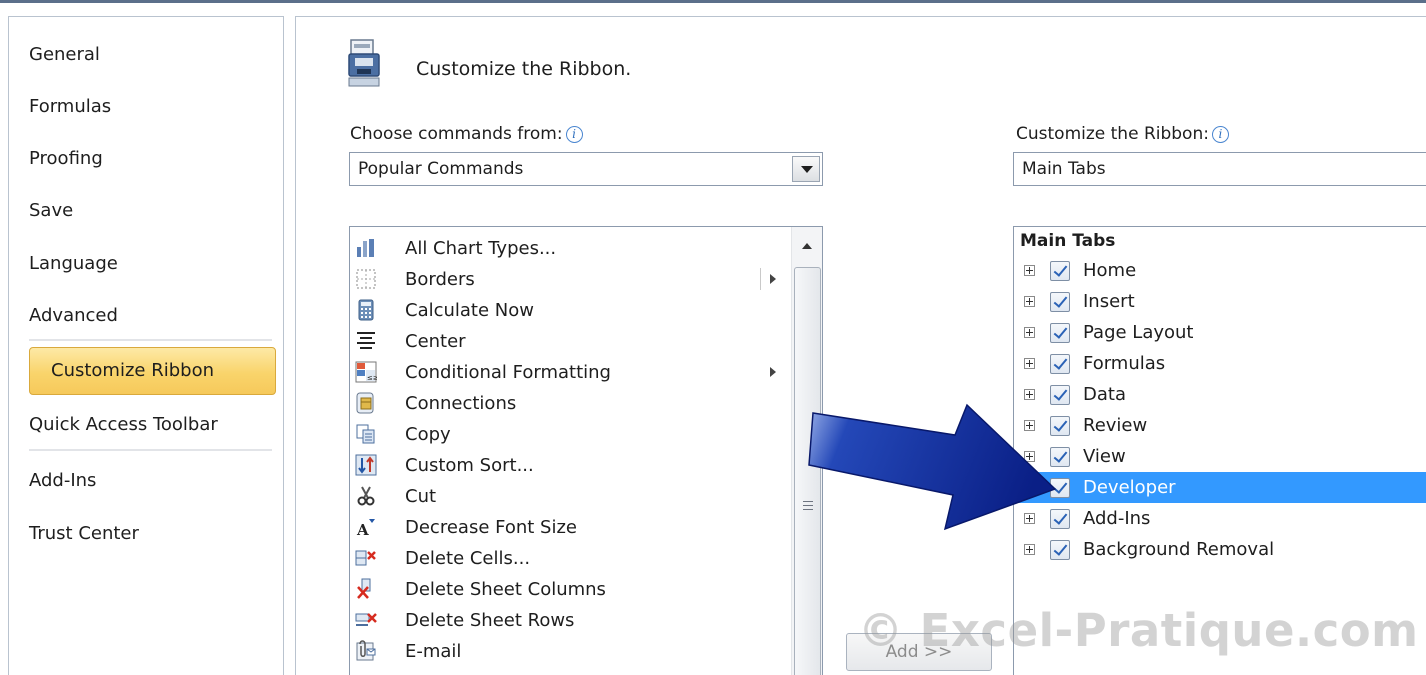  I want to click on tree-item-data: Data, so click(1220, 394).